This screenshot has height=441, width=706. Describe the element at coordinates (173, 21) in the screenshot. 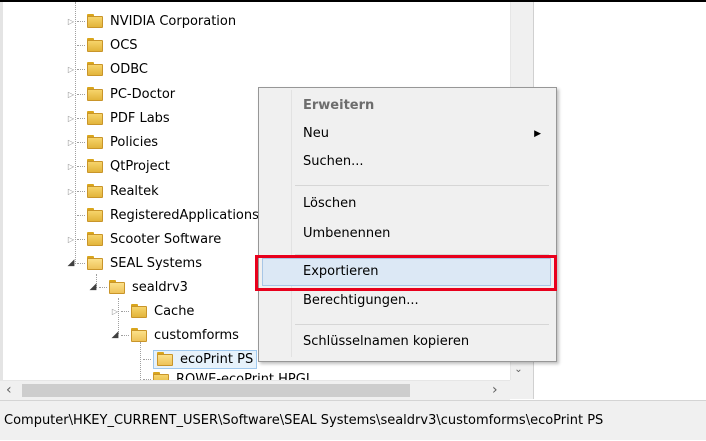

I see `tree-item-label: NVIDIA Corporation` at that location.